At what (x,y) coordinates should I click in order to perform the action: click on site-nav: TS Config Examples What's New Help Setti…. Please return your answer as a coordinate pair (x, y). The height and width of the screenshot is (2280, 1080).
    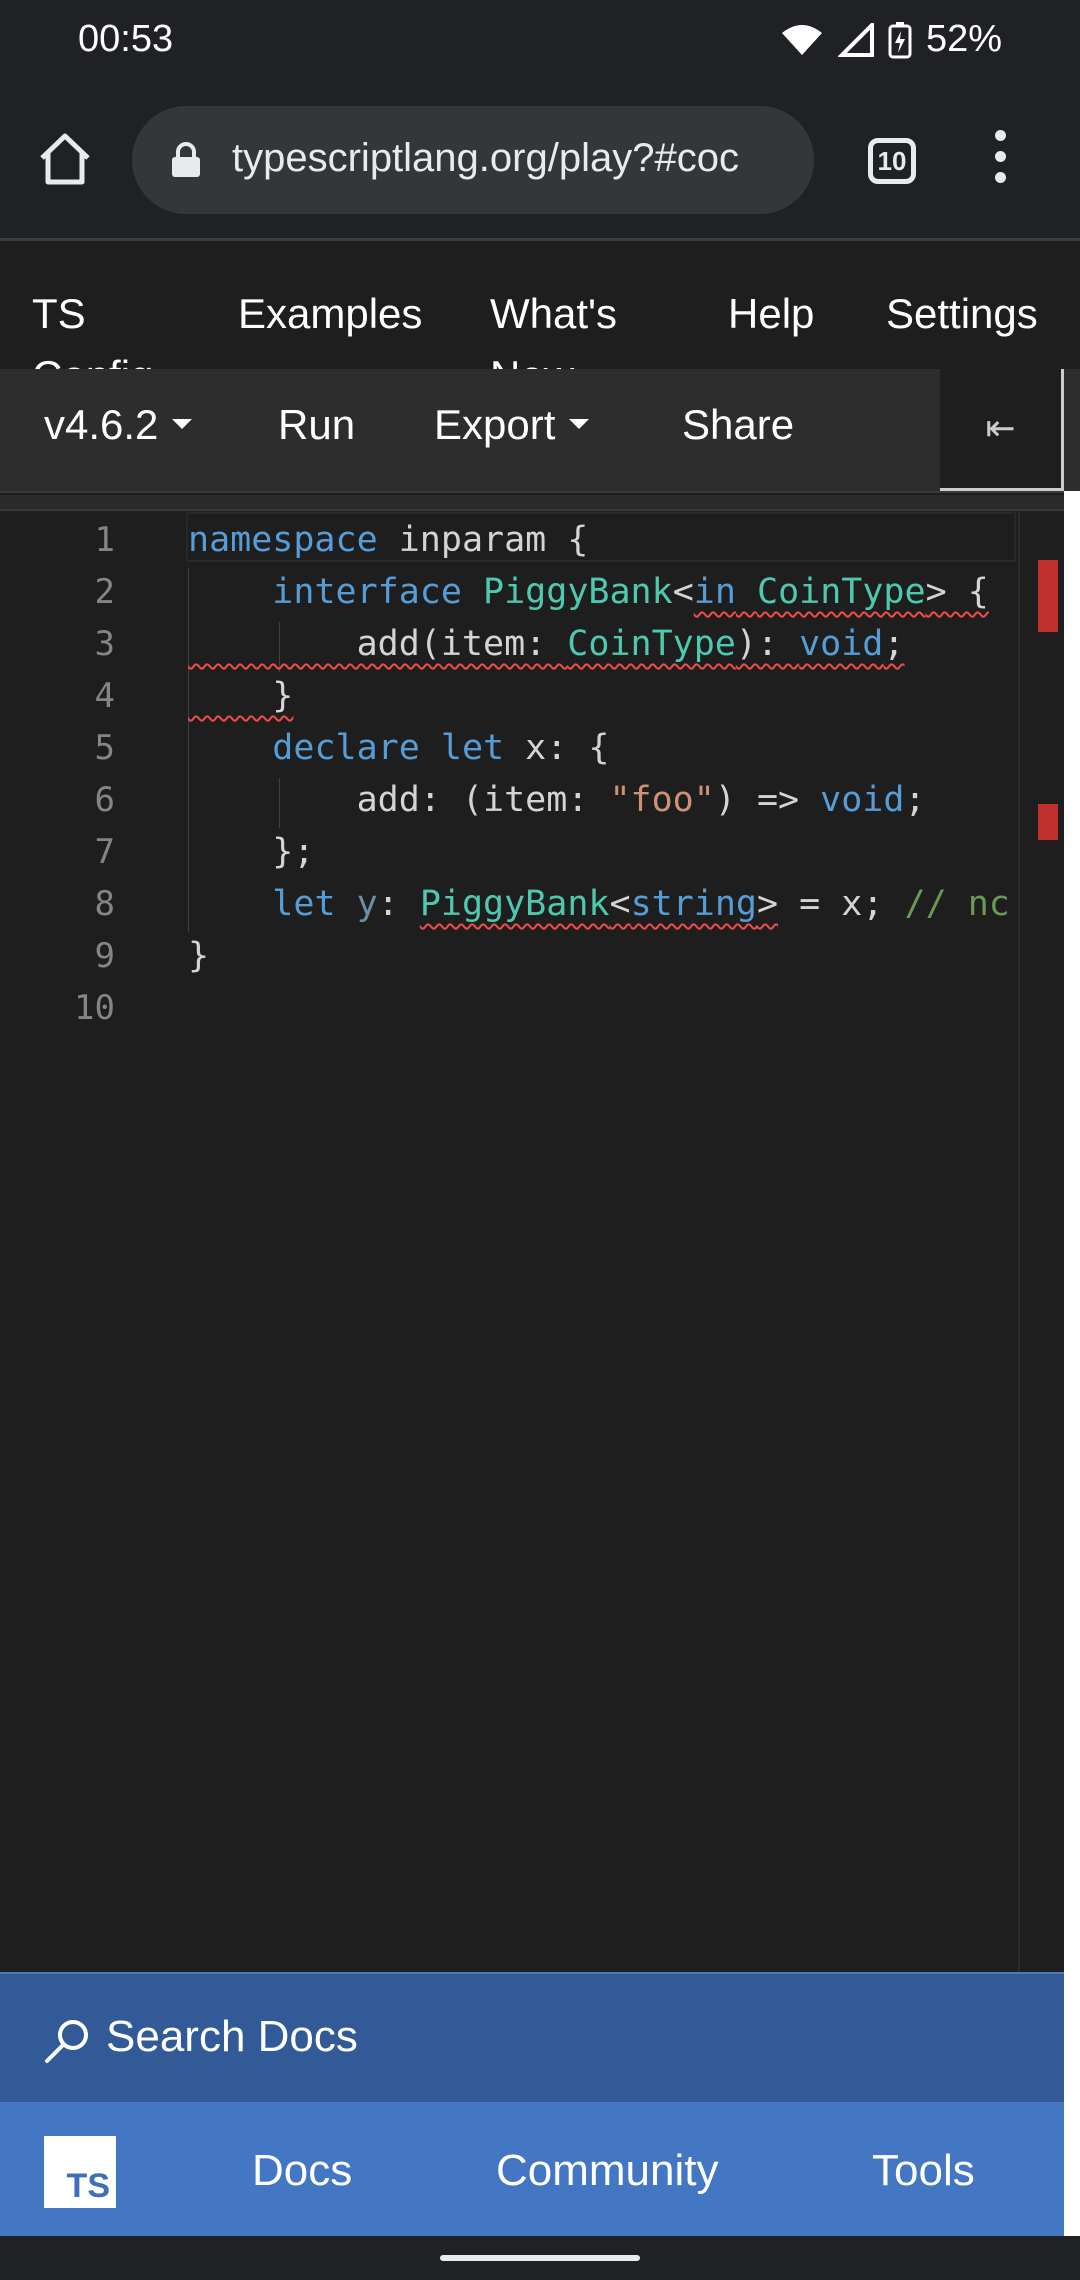
    Looking at the image, I should click on (540, 305).